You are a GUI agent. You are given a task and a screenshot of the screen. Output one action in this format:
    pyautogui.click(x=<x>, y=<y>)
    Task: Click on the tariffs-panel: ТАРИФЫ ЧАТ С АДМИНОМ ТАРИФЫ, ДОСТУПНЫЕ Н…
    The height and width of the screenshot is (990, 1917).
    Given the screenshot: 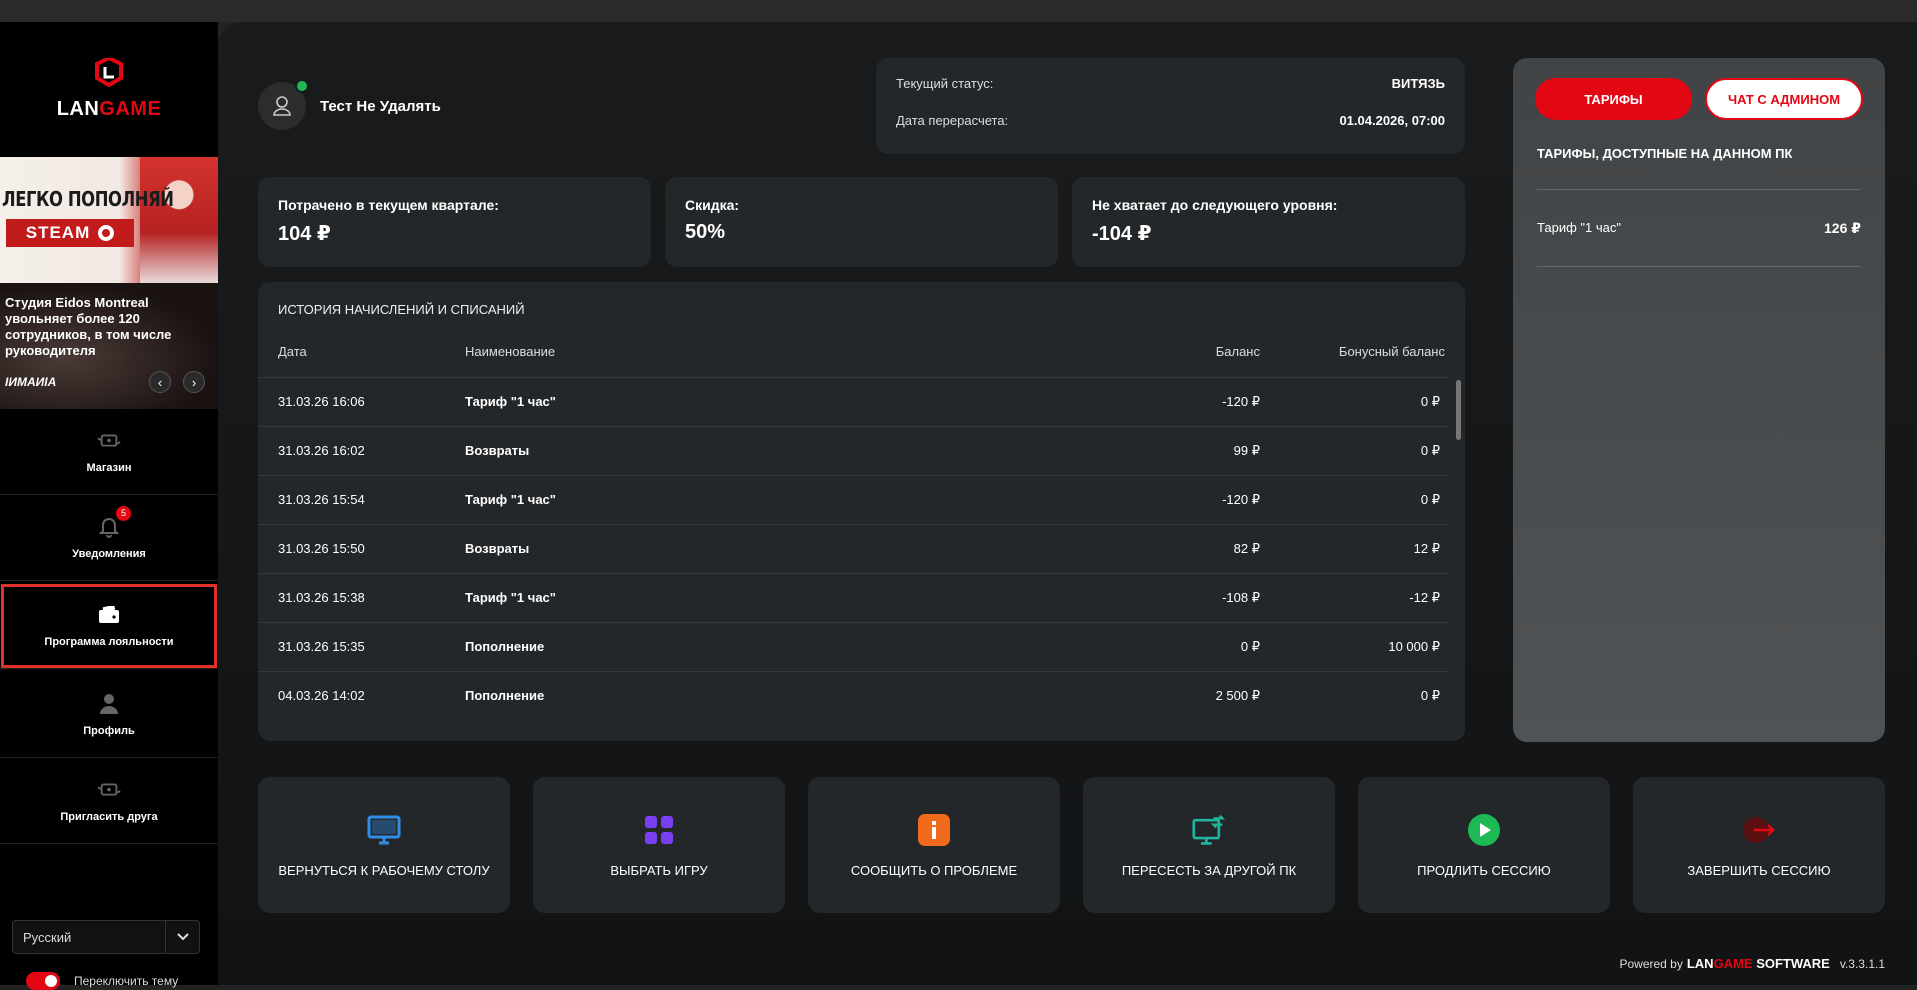 What is the action you would take?
    pyautogui.click(x=1699, y=400)
    